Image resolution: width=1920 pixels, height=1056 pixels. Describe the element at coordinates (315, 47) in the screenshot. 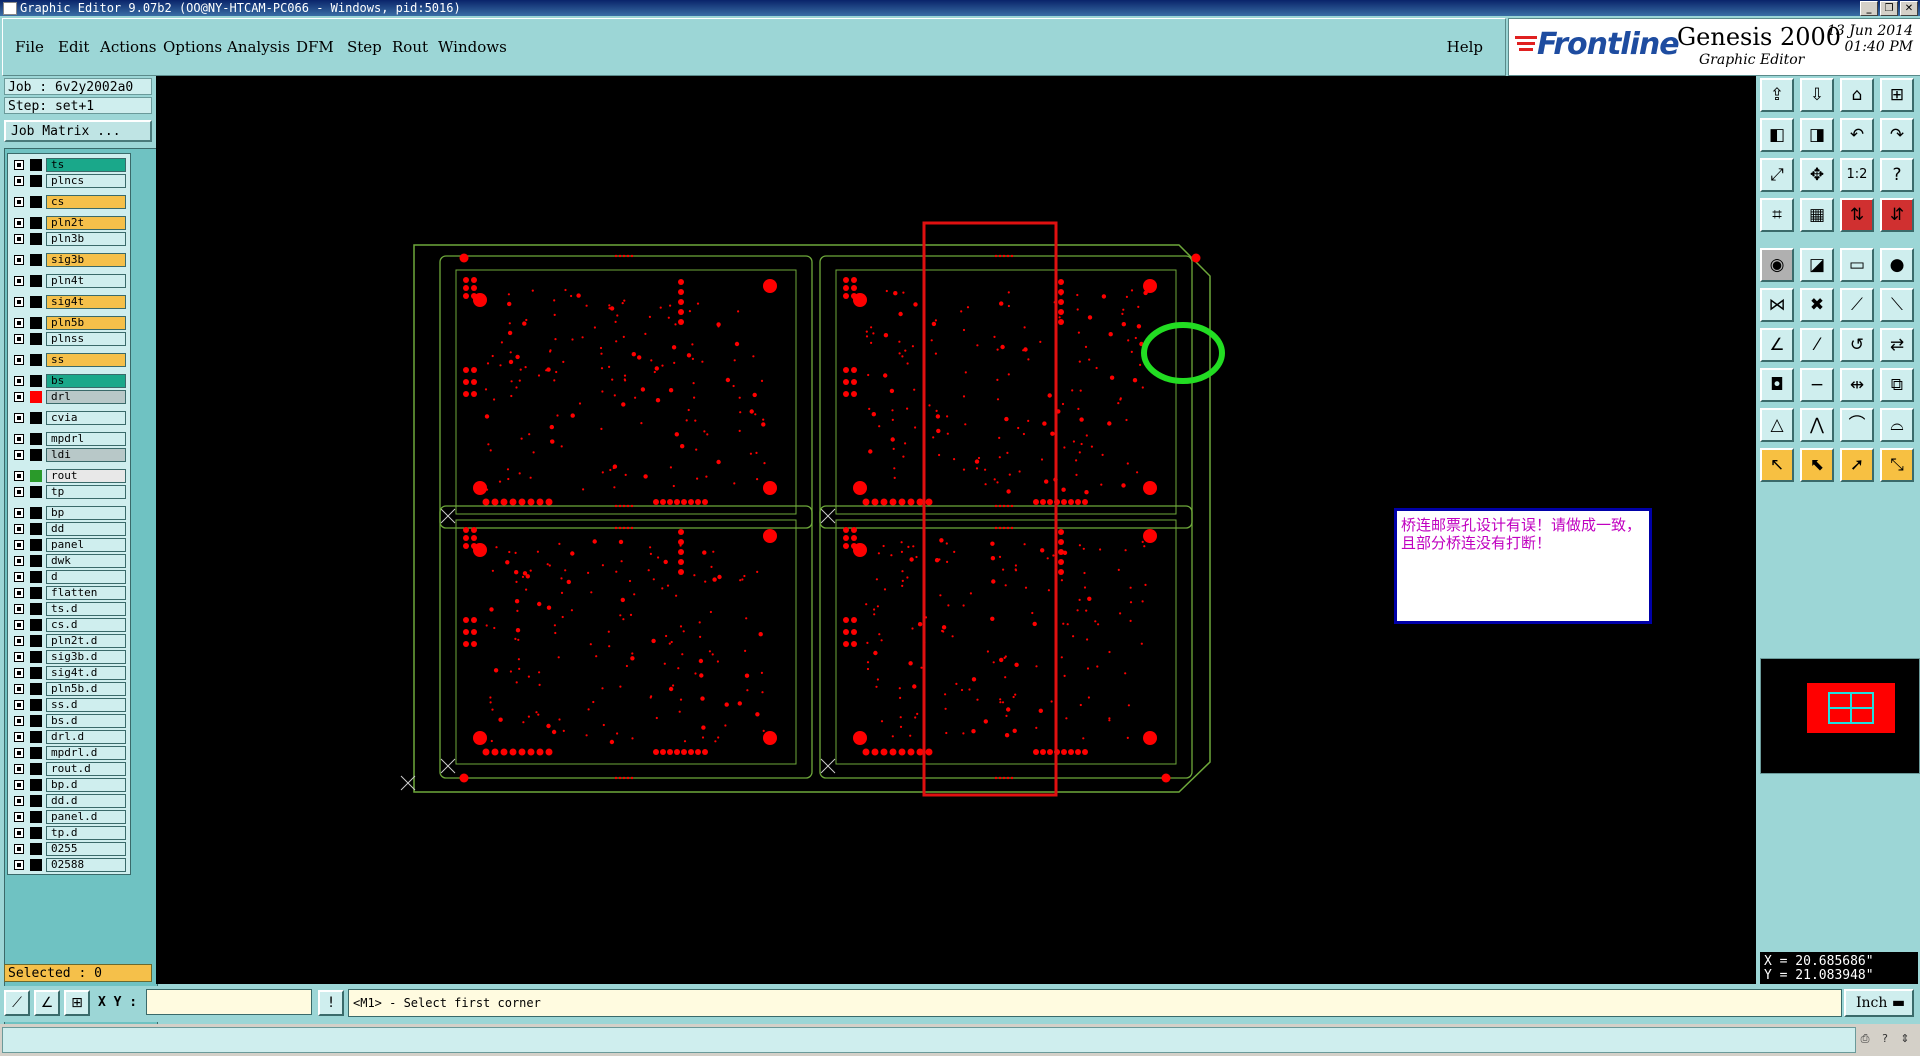

I see `menu-dfm: DFM` at that location.